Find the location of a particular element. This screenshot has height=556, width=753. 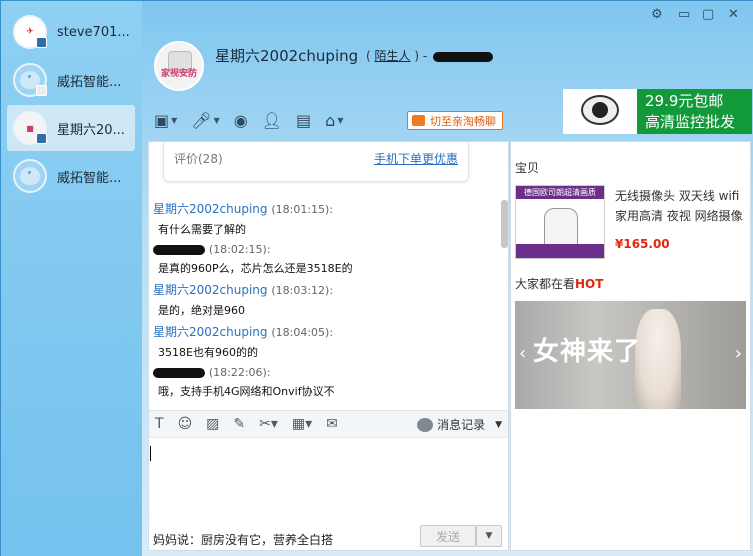

product-banner: 德国欧司朗超清画质 is located at coordinates (560, 192).